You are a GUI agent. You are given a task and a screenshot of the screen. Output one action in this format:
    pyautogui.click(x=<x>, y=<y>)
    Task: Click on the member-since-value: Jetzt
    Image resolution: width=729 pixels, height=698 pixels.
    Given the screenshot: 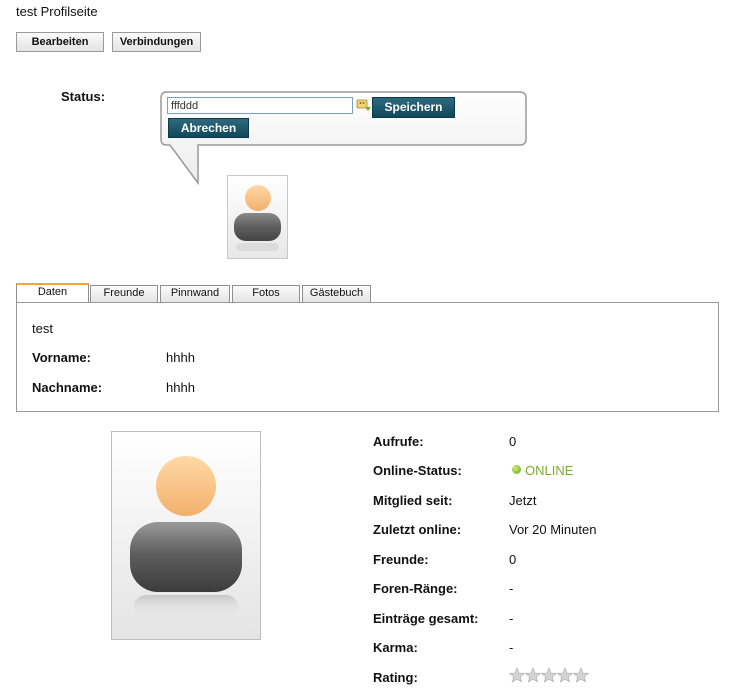 What is the action you would take?
    pyautogui.click(x=523, y=500)
    